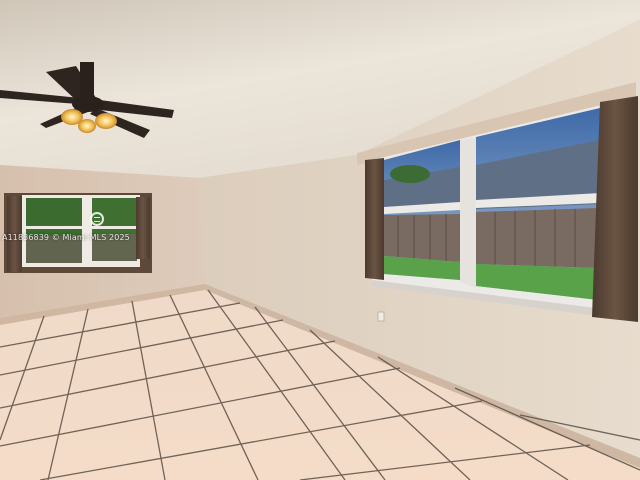 This screenshot has width=640, height=480. I want to click on mls-ring-logo-icon, so click(97, 219).